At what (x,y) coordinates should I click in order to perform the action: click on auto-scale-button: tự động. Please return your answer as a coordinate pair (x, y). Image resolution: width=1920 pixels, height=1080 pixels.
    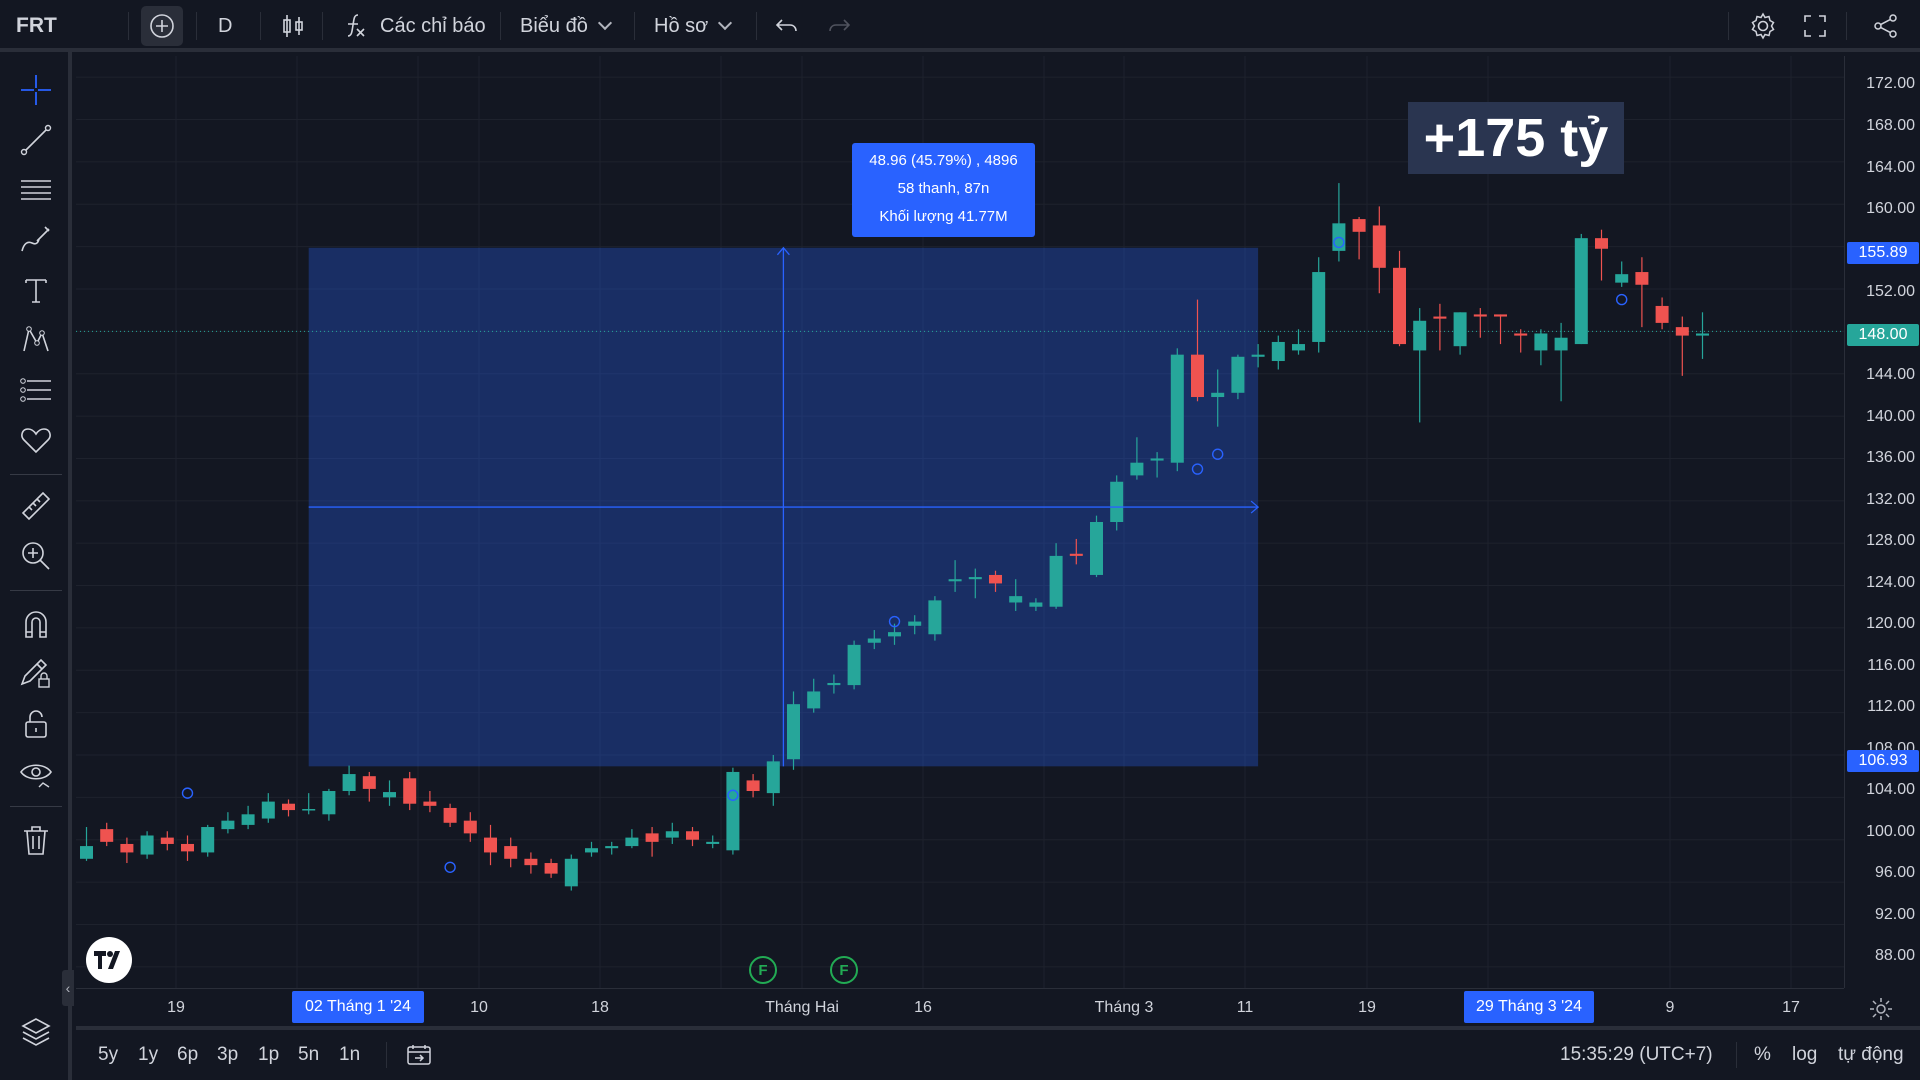
    Looking at the image, I should click on (1871, 1055).